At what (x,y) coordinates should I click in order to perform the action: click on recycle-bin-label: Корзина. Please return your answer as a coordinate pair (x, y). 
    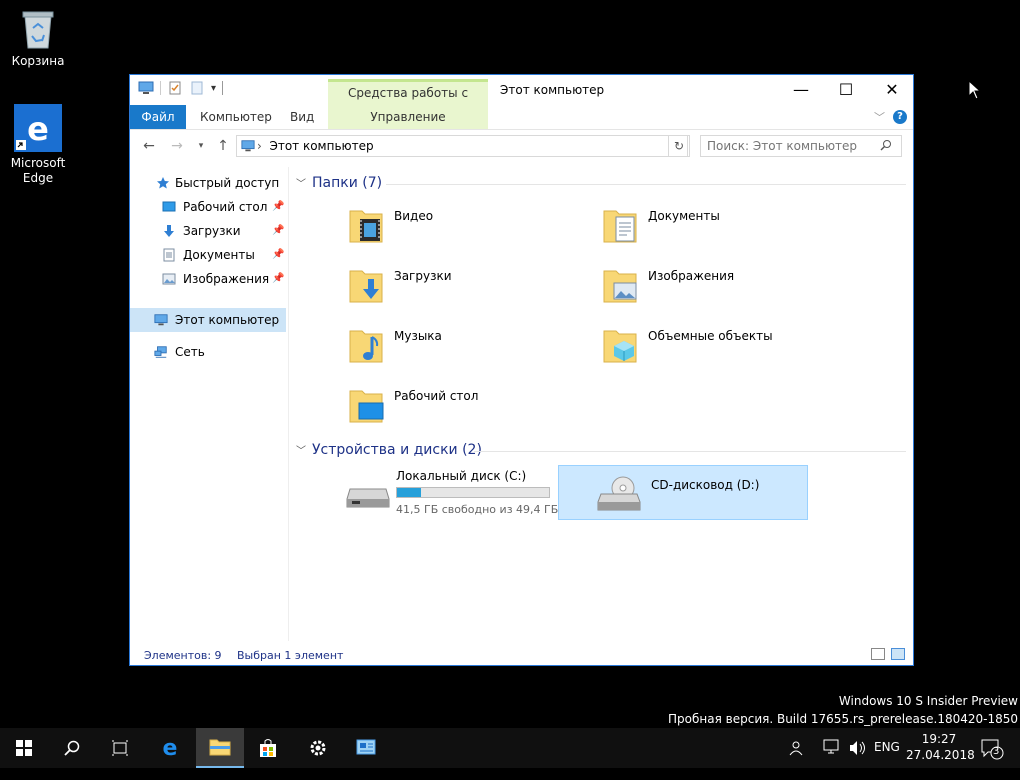
    Looking at the image, I should click on (38, 61).